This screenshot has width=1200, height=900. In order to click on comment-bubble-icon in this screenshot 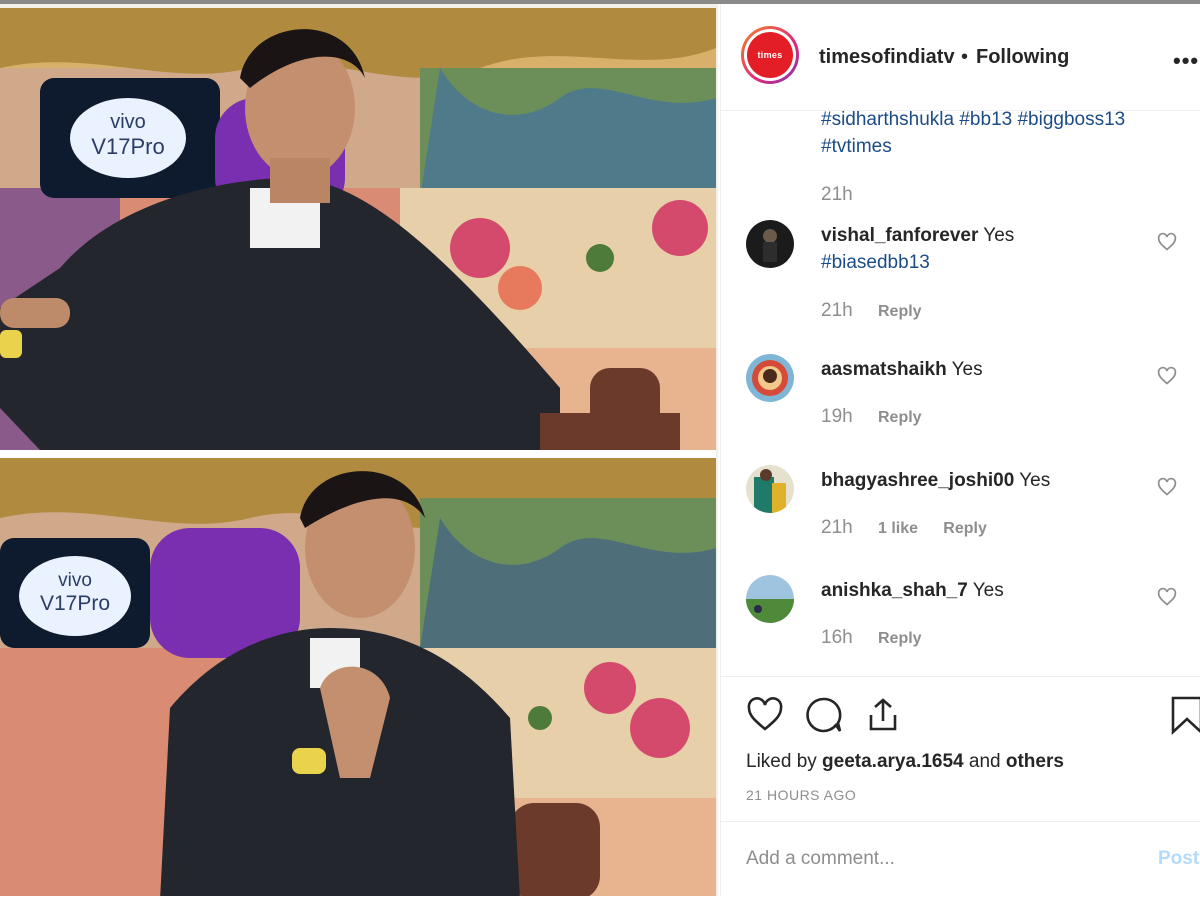, I will do `click(824, 715)`.